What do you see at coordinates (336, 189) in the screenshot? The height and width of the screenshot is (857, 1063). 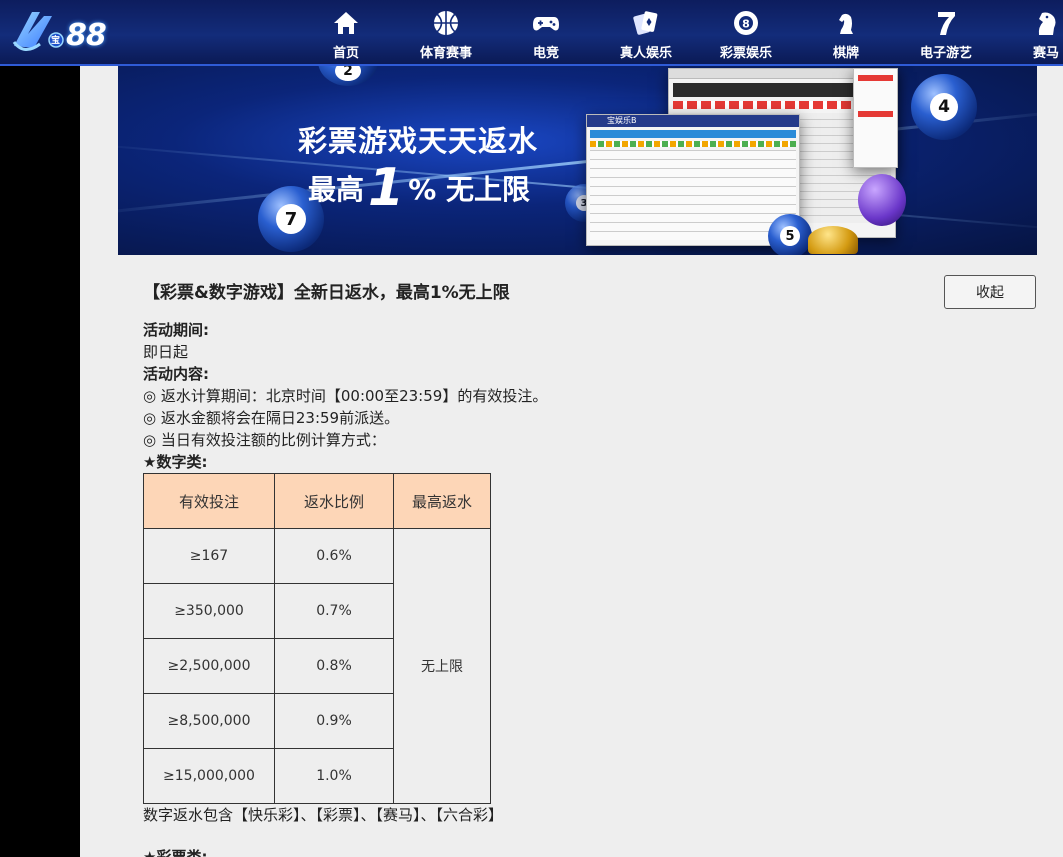 I see `banner-sub-prefix: 最高` at bounding box center [336, 189].